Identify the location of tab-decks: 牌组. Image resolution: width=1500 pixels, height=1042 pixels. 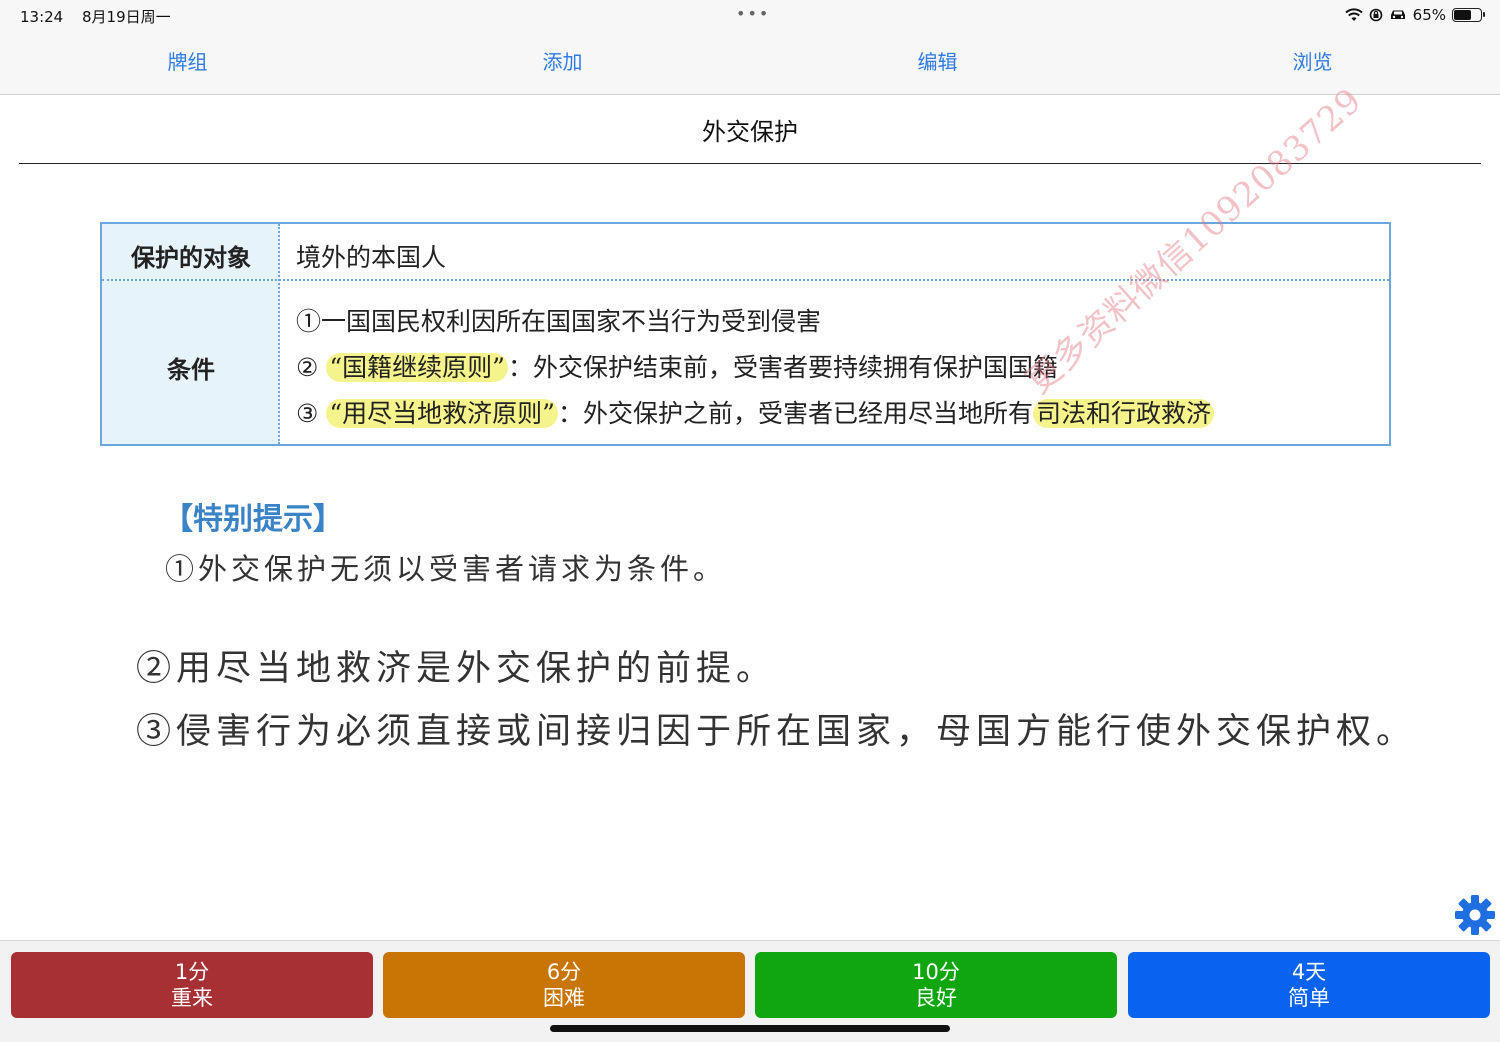
(187, 62).